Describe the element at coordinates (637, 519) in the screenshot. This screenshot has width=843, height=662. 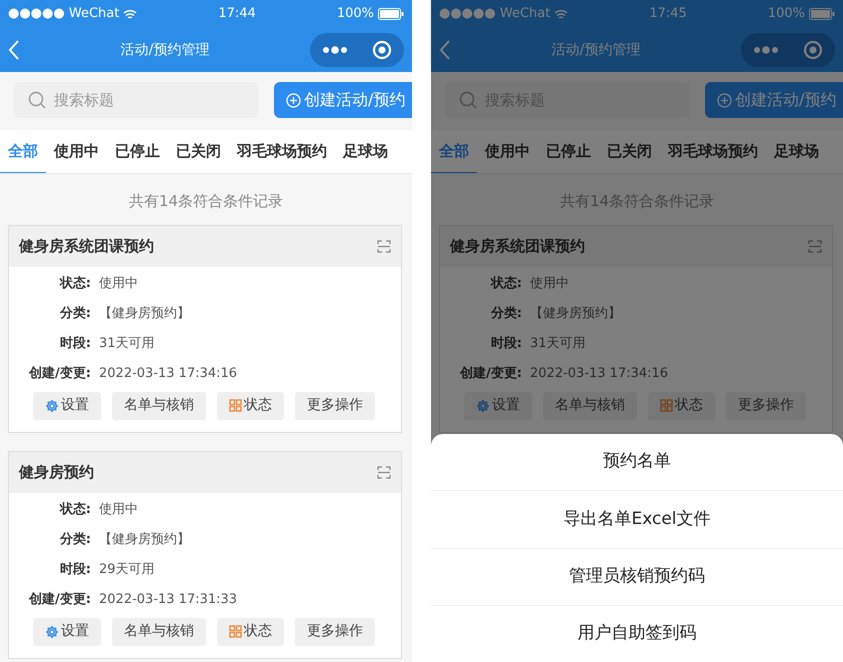
I see `sheet-option: 导出名单Excel文件` at that location.